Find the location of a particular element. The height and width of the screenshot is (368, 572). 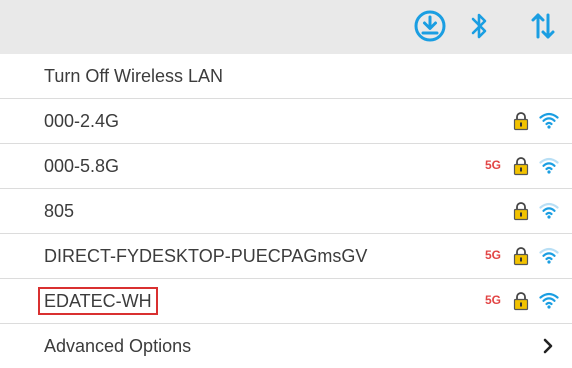

network-ssid: EDATEC-WH is located at coordinates (98, 301).